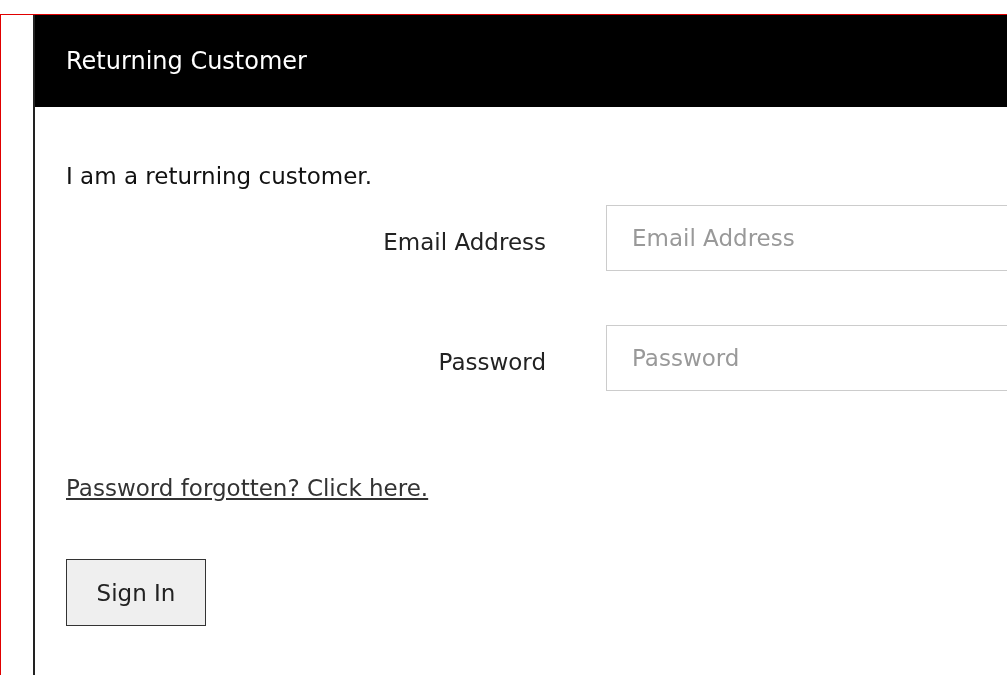 This screenshot has height=675, width=1007. What do you see at coordinates (491, 362) in the screenshot?
I see `field-label: Password` at bounding box center [491, 362].